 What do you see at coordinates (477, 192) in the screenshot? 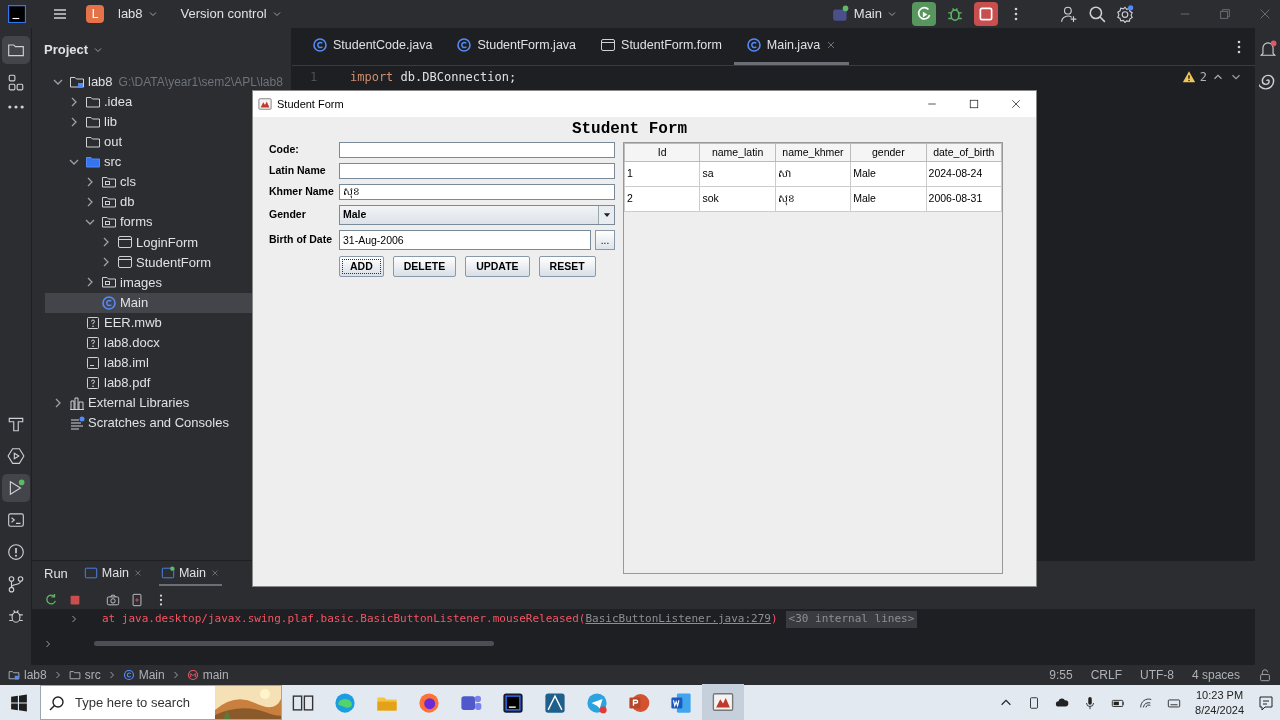
I see `text-field: សុខ` at bounding box center [477, 192].